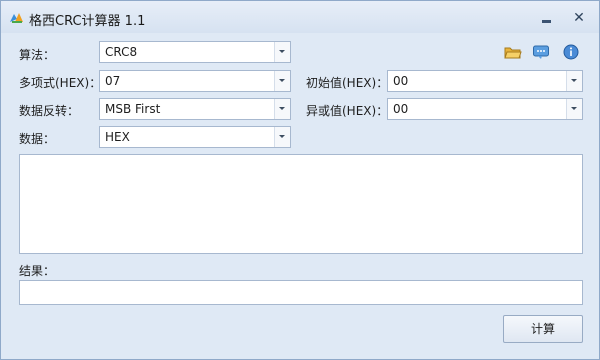 The height and width of the screenshot is (360, 600). Describe the element at coordinates (541, 52) in the screenshot. I see `message-icon` at that location.